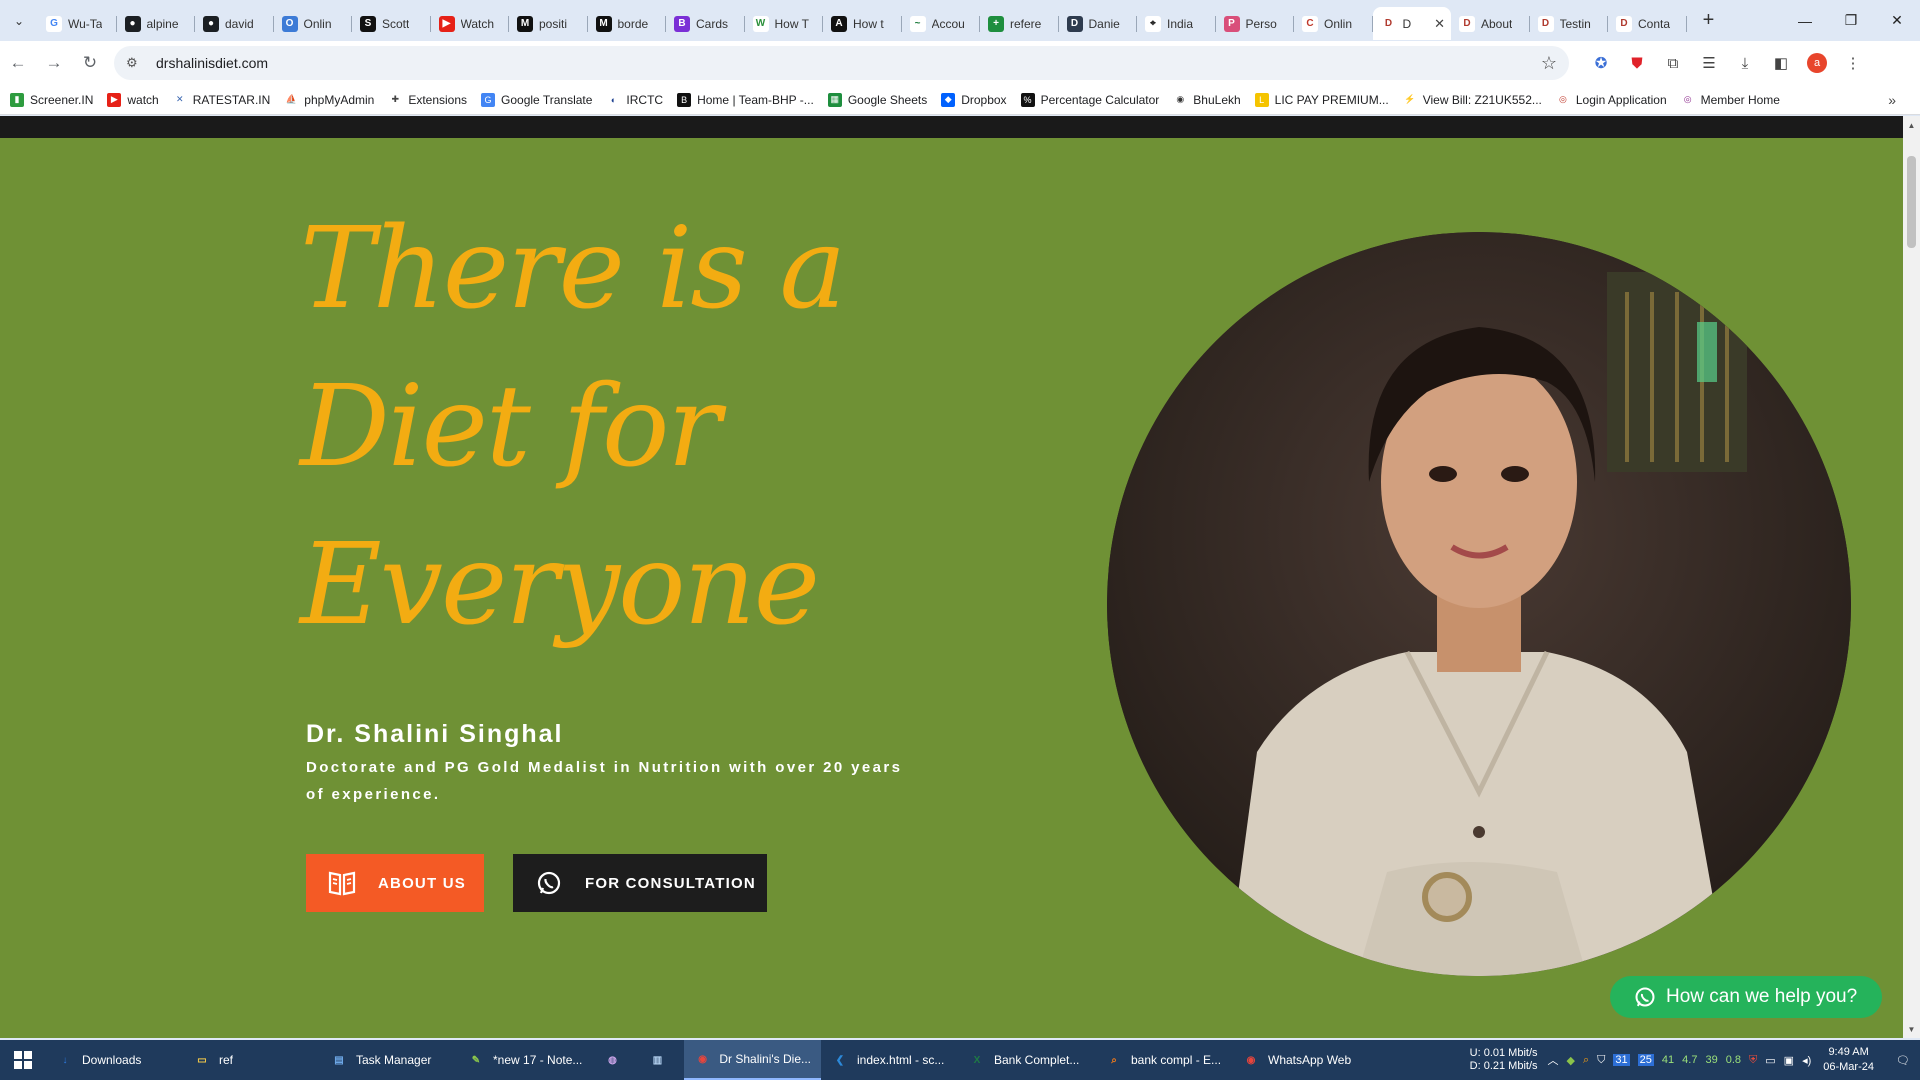 This screenshot has height=1080, width=1920. Describe the element at coordinates (1569, 23) in the screenshot. I see `browser-tab: D Testin` at that location.